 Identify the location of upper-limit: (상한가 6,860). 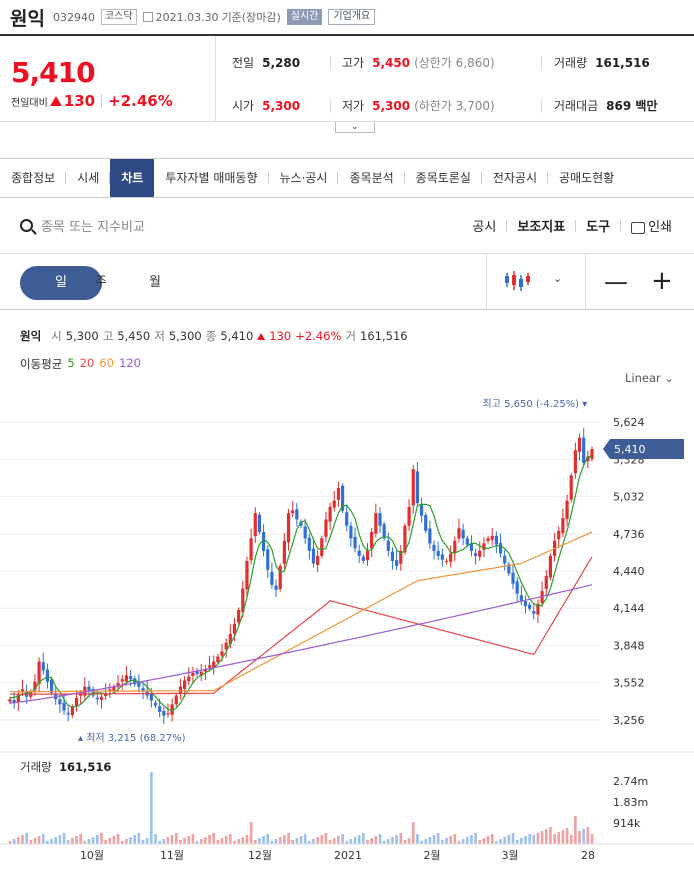
(454, 63).